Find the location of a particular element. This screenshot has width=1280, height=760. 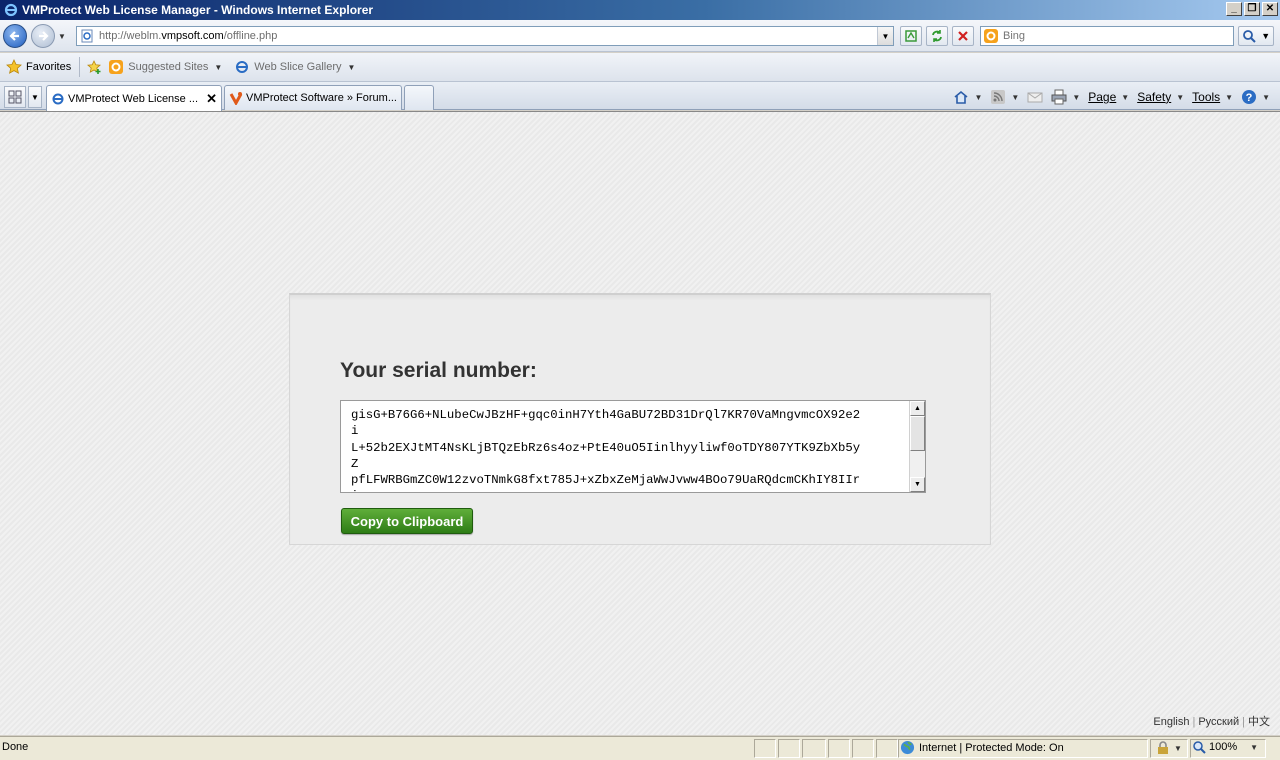

safety-menu-label: Safety is located at coordinates (1154, 97).